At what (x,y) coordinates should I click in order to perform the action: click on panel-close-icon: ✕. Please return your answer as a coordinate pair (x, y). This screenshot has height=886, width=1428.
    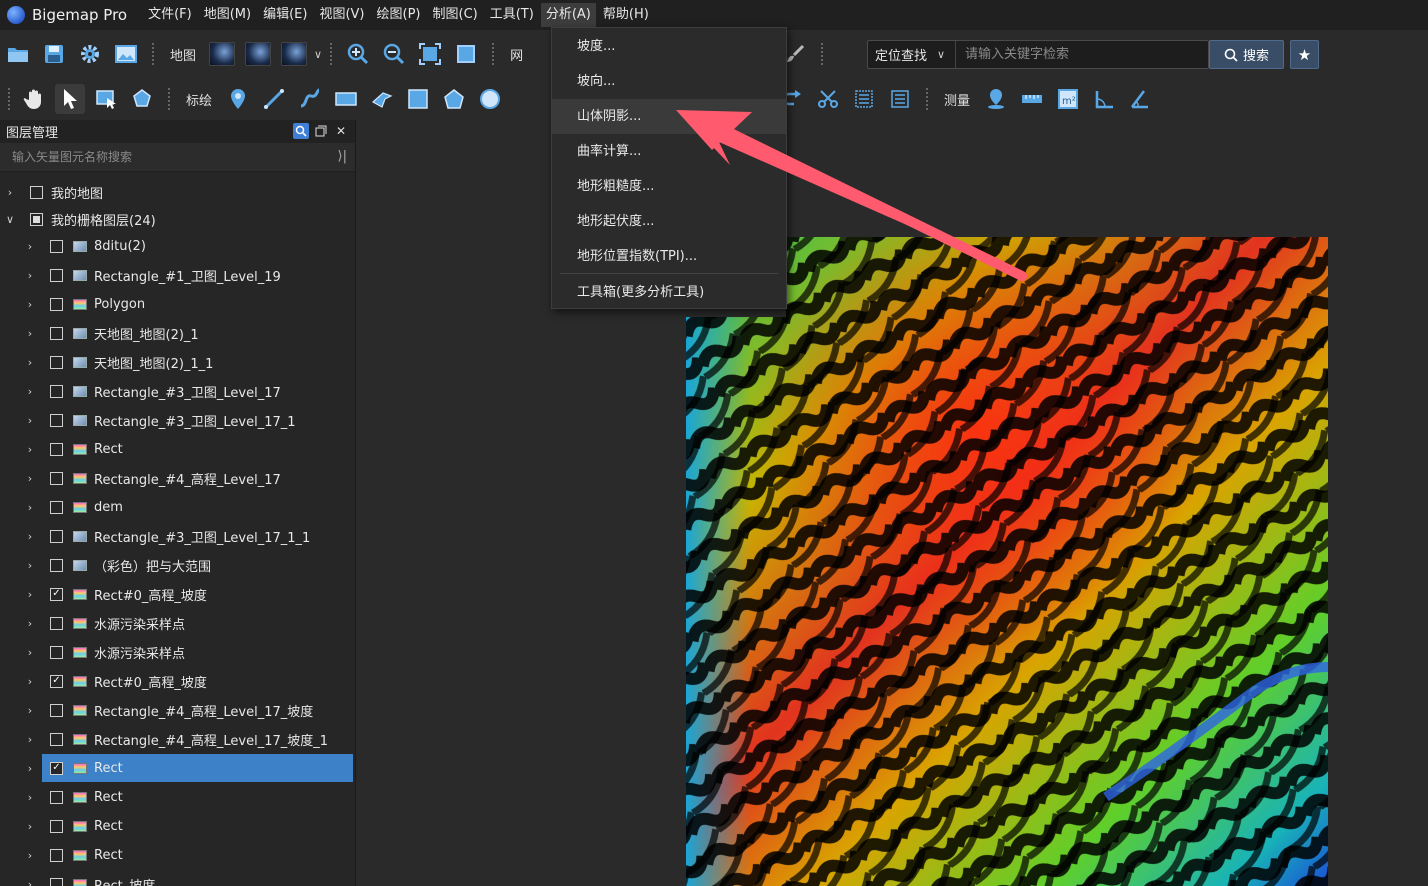
    Looking at the image, I should click on (341, 131).